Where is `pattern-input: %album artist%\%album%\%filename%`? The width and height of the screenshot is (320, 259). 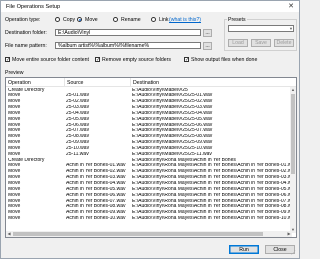 pattern-input: %album artist%\%album%\%filename% is located at coordinates (128, 45).